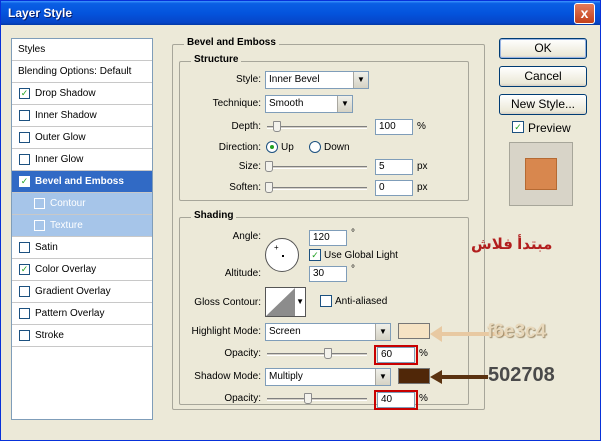 Image resolution: width=601 pixels, height=441 pixels. I want to click on structure-title: Structure, so click(216, 59).